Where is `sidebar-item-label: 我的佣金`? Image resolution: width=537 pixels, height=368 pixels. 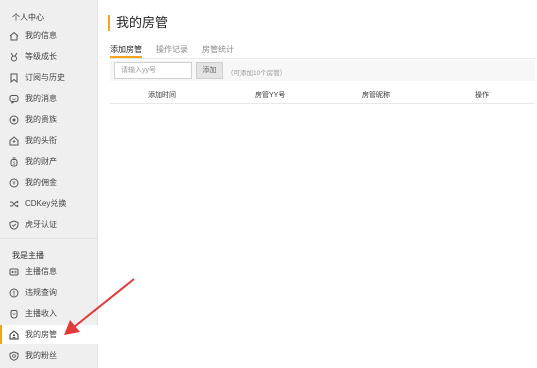
sidebar-item-label: 我的佣金 is located at coordinates (41, 182).